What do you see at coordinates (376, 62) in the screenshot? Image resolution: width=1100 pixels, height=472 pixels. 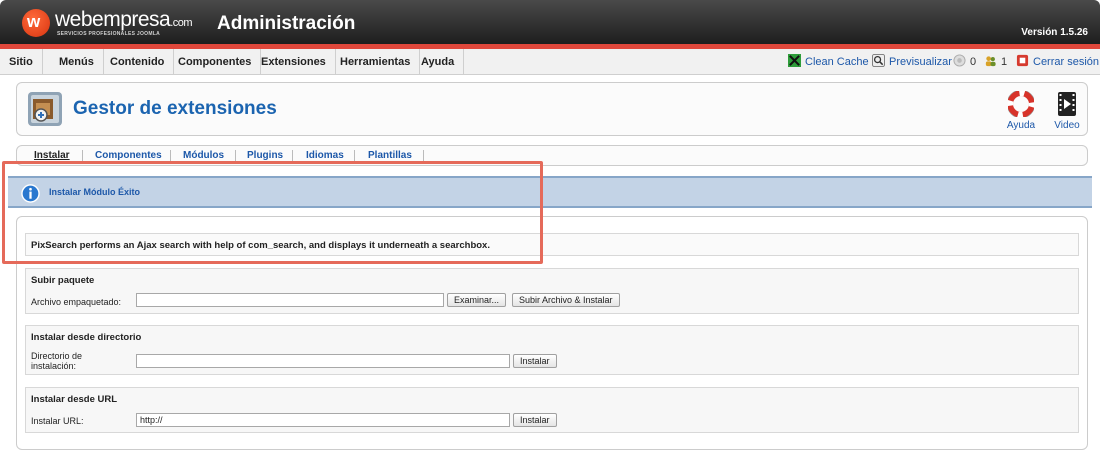 I see `menu-item-herramientas: Herramientas` at bounding box center [376, 62].